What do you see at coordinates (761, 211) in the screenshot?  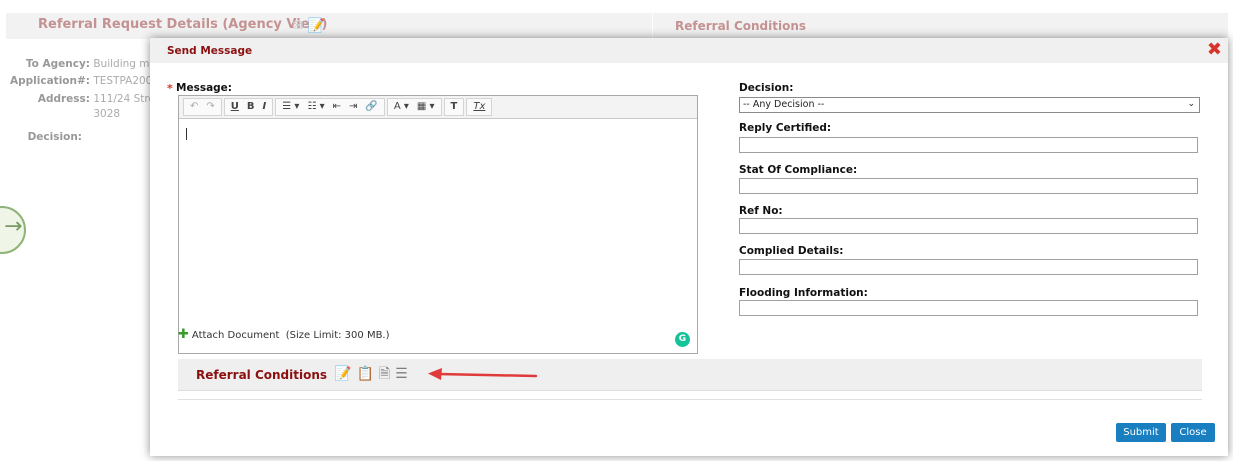 I see `ref-no-label: Ref No:` at bounding box center [761, 211].